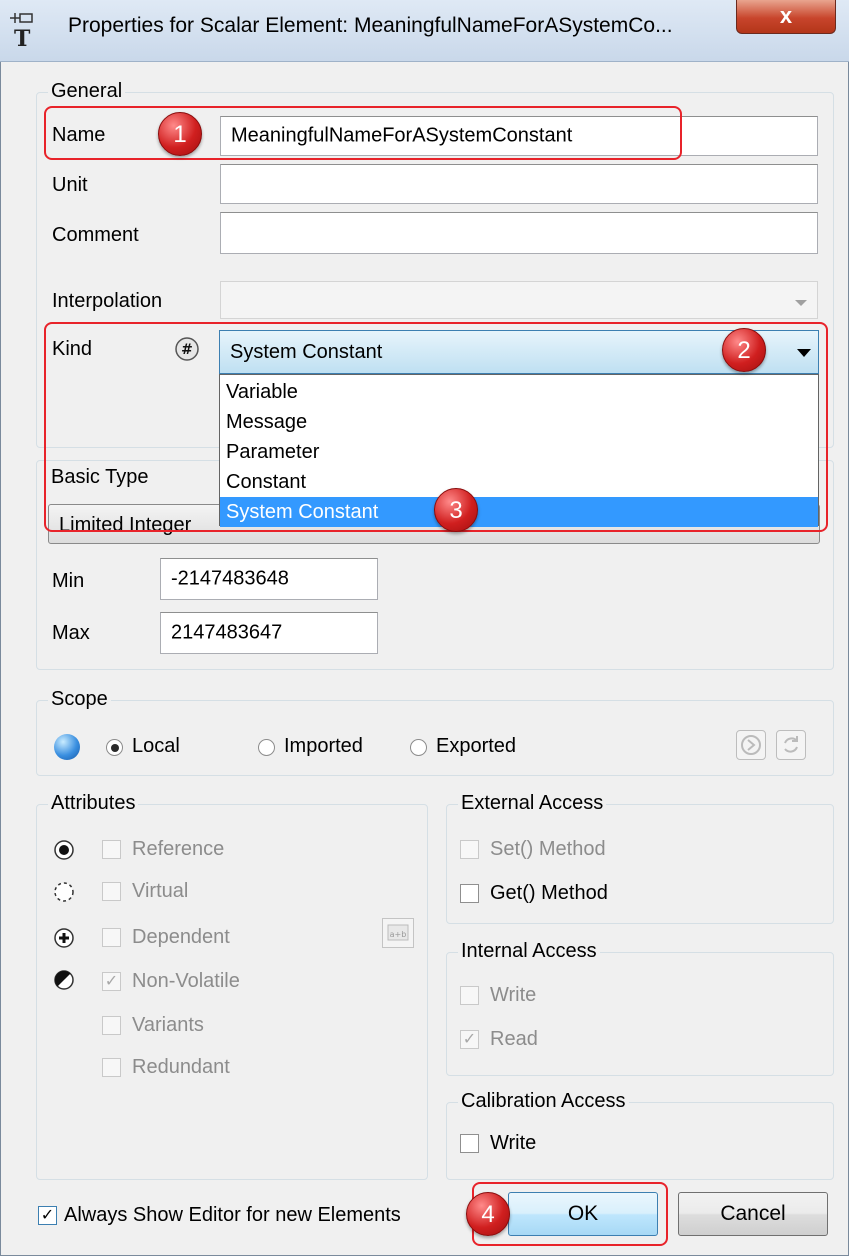 This screenshot has width=849, height=1256. Describe the element at coordinates (269, 633) in the screenshot. I see `max-field: 2147483647` at that location.